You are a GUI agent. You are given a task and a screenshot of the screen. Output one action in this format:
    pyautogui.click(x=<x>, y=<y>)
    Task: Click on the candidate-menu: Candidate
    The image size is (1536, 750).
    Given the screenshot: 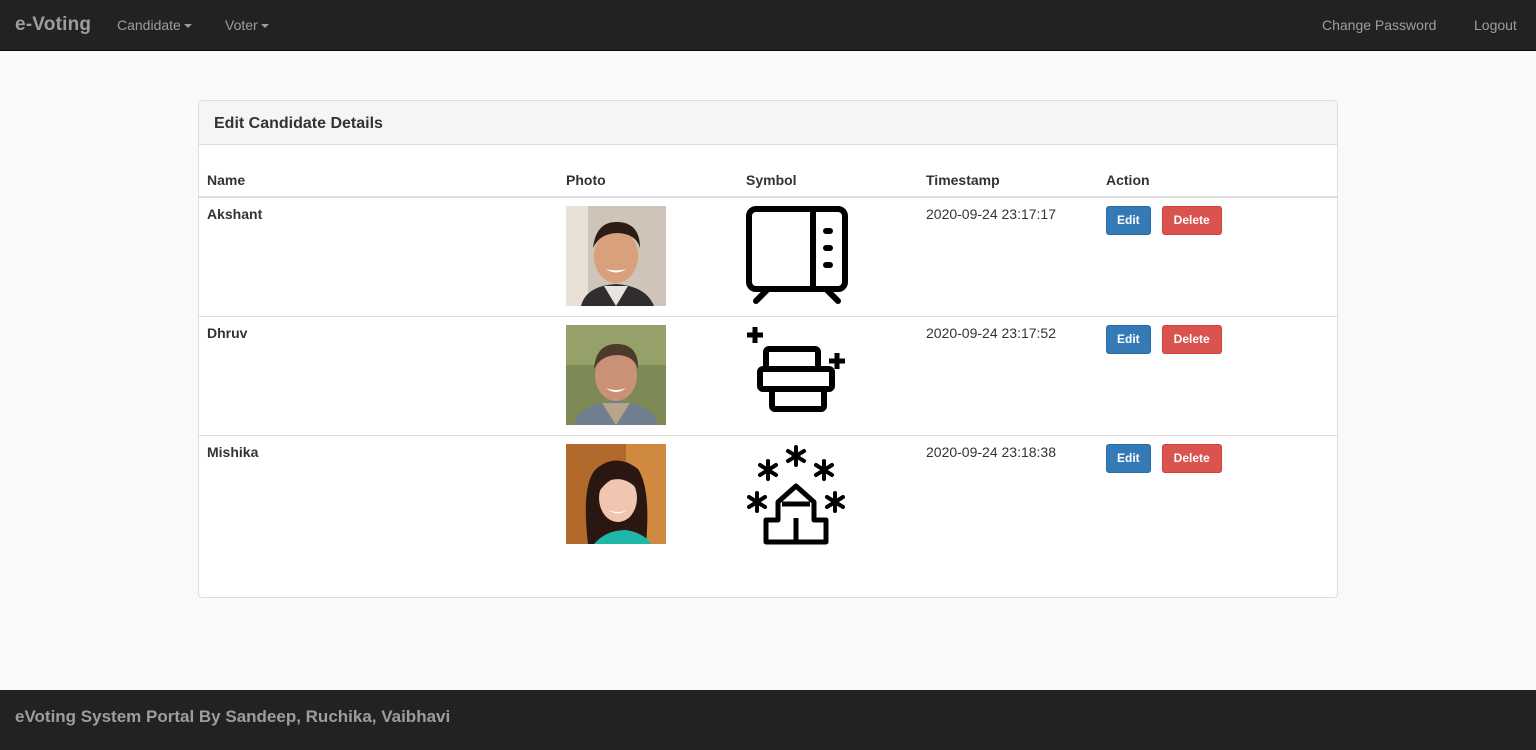 What is the action you would take?
    pyautogui.click(x=154, y=25)
    